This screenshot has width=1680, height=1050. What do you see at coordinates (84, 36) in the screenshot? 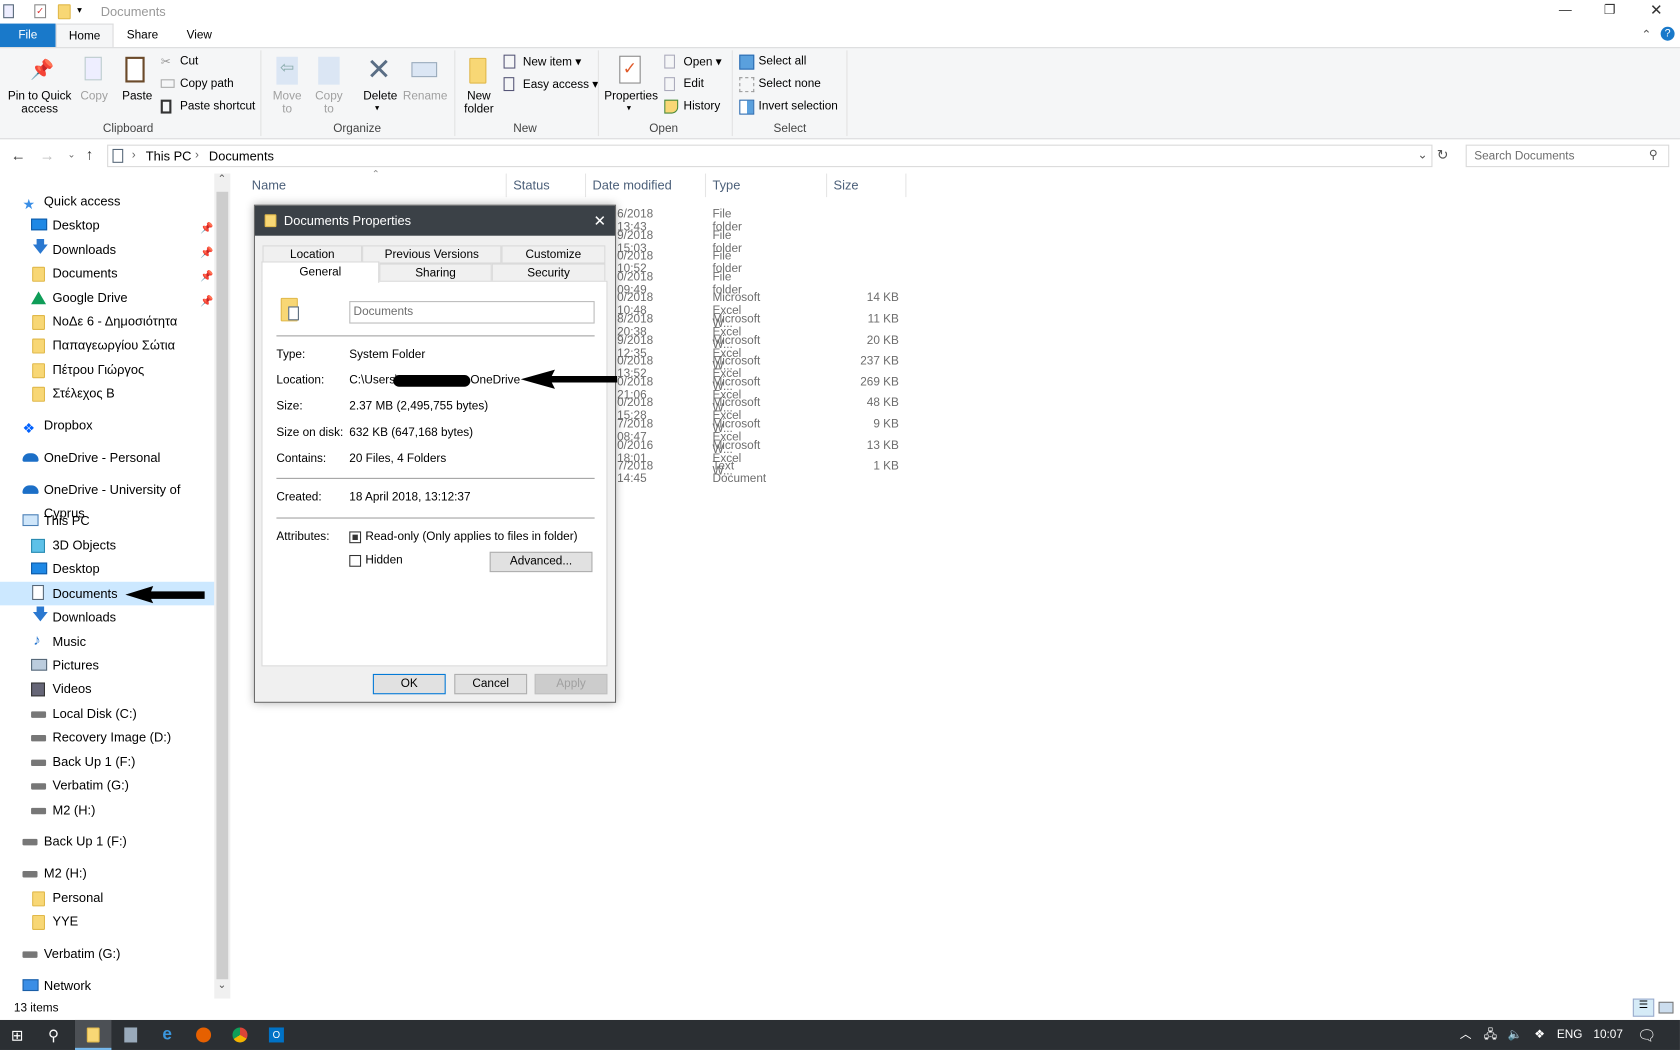
I see `tab-home: Home` at bounding box center [84, 36].